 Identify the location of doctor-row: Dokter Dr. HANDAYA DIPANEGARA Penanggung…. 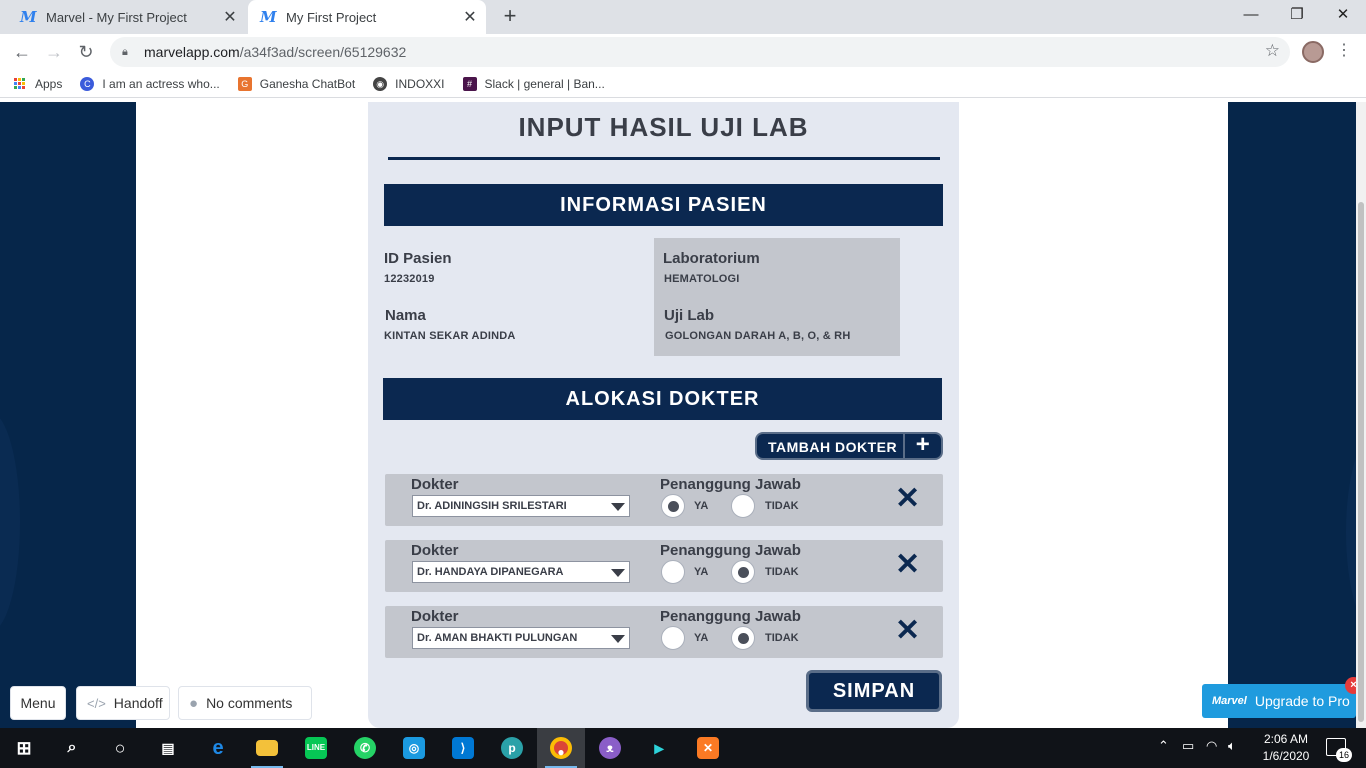
(664, 566).